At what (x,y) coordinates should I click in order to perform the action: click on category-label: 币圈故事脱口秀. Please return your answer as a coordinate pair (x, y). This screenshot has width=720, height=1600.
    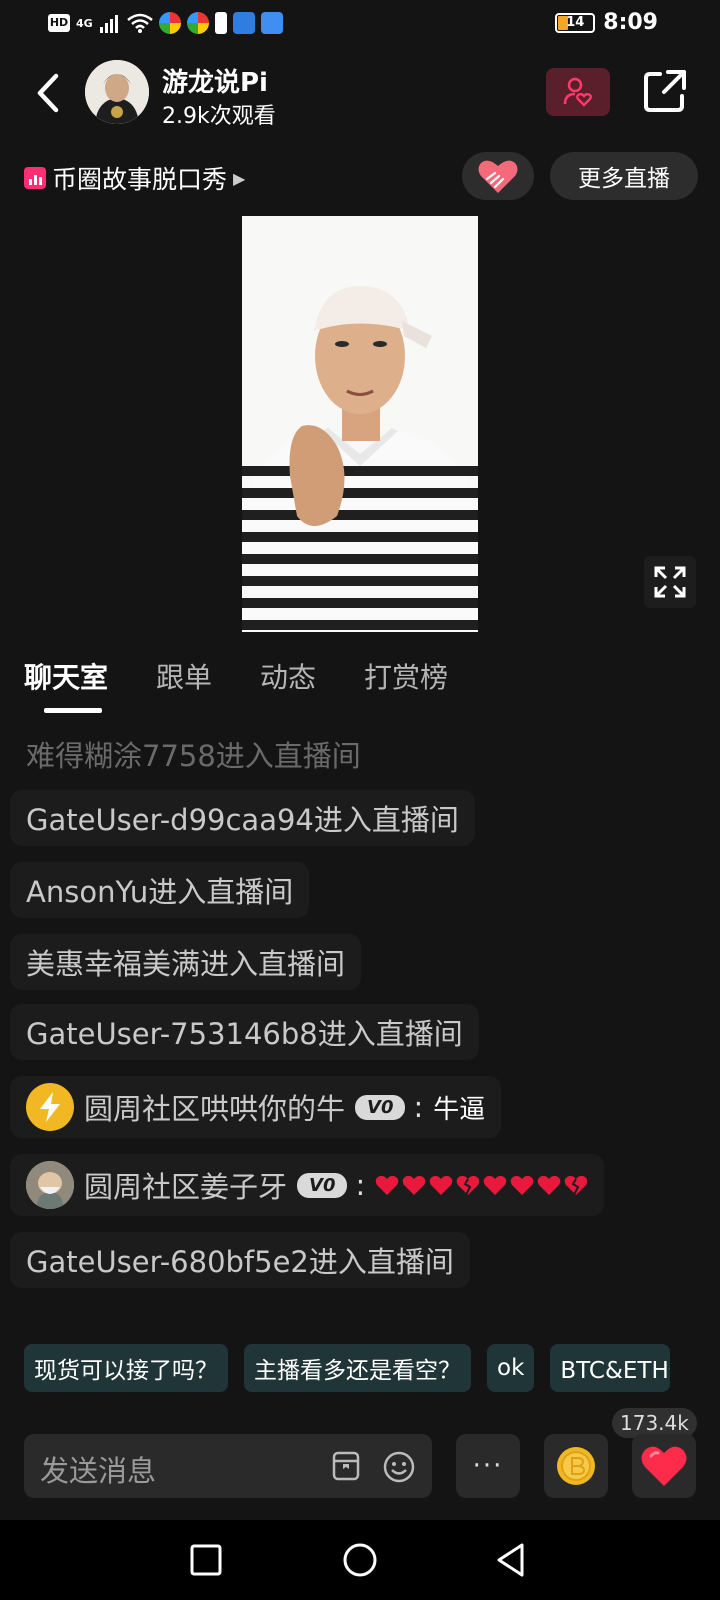
    Looking at the image, I should click on (140, 179).